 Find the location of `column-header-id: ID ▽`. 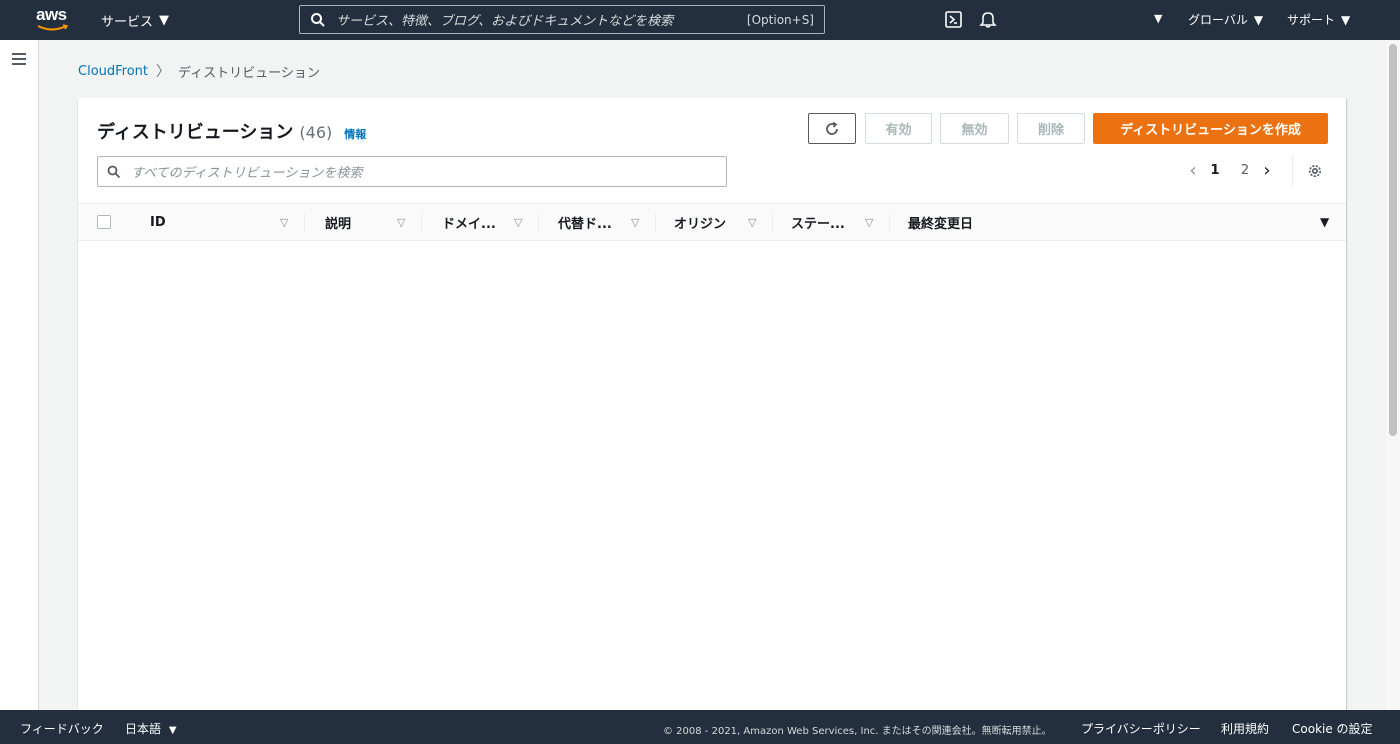

column-header-id: ID ▽ is located at coordinates (217, 222).